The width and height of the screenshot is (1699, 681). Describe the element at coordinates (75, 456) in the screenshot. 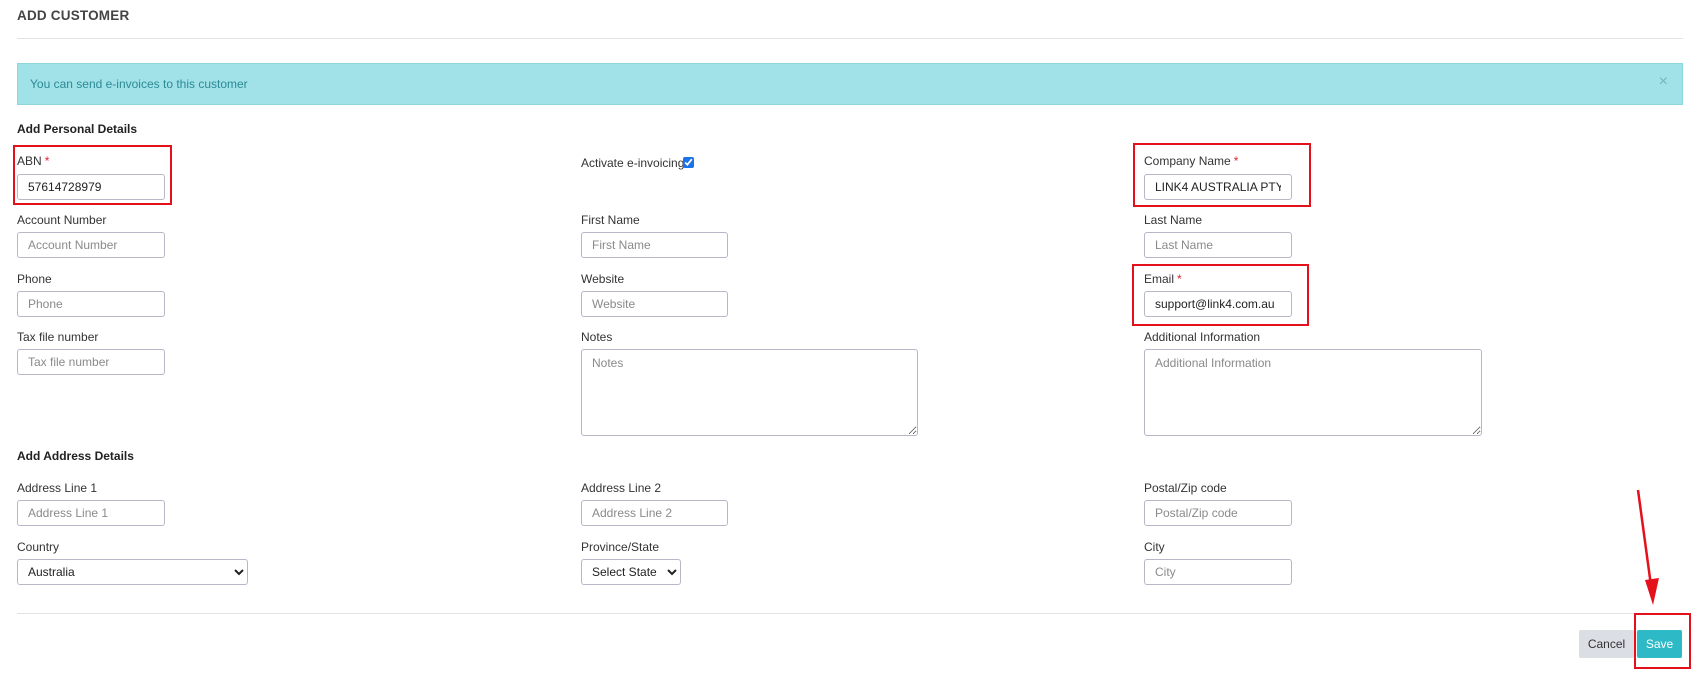

I see `address-details-heading: Add Address Details` at that location.